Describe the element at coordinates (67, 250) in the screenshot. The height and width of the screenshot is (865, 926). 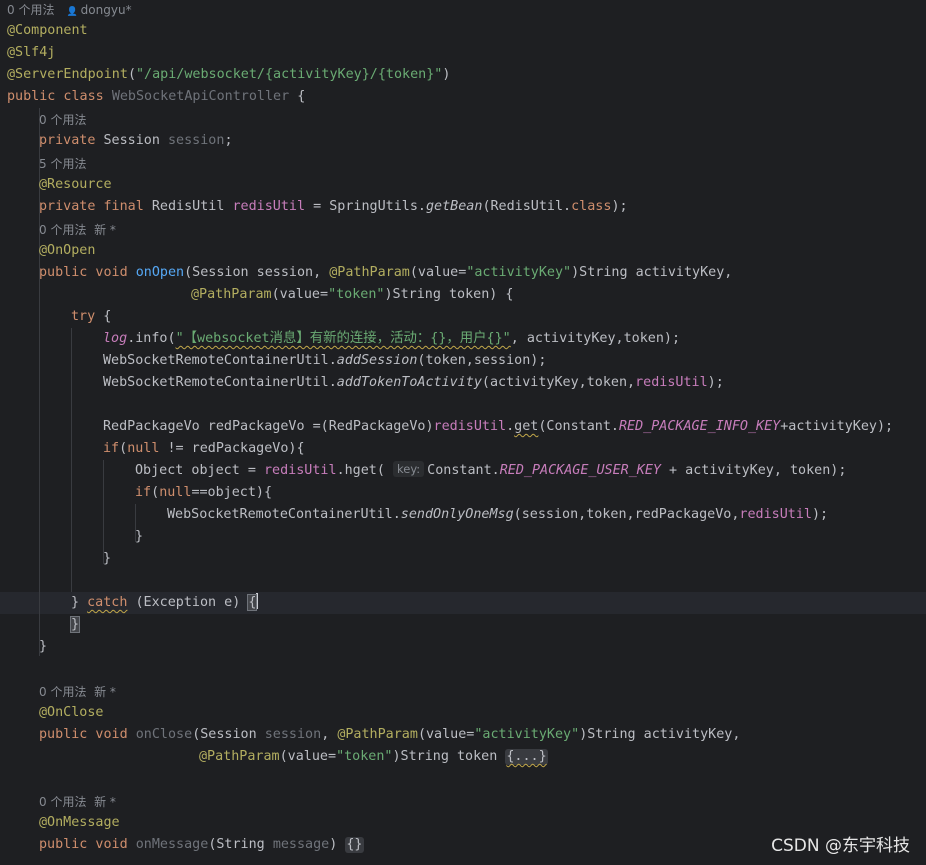
I see `code-line: @OnOpen` at that location.